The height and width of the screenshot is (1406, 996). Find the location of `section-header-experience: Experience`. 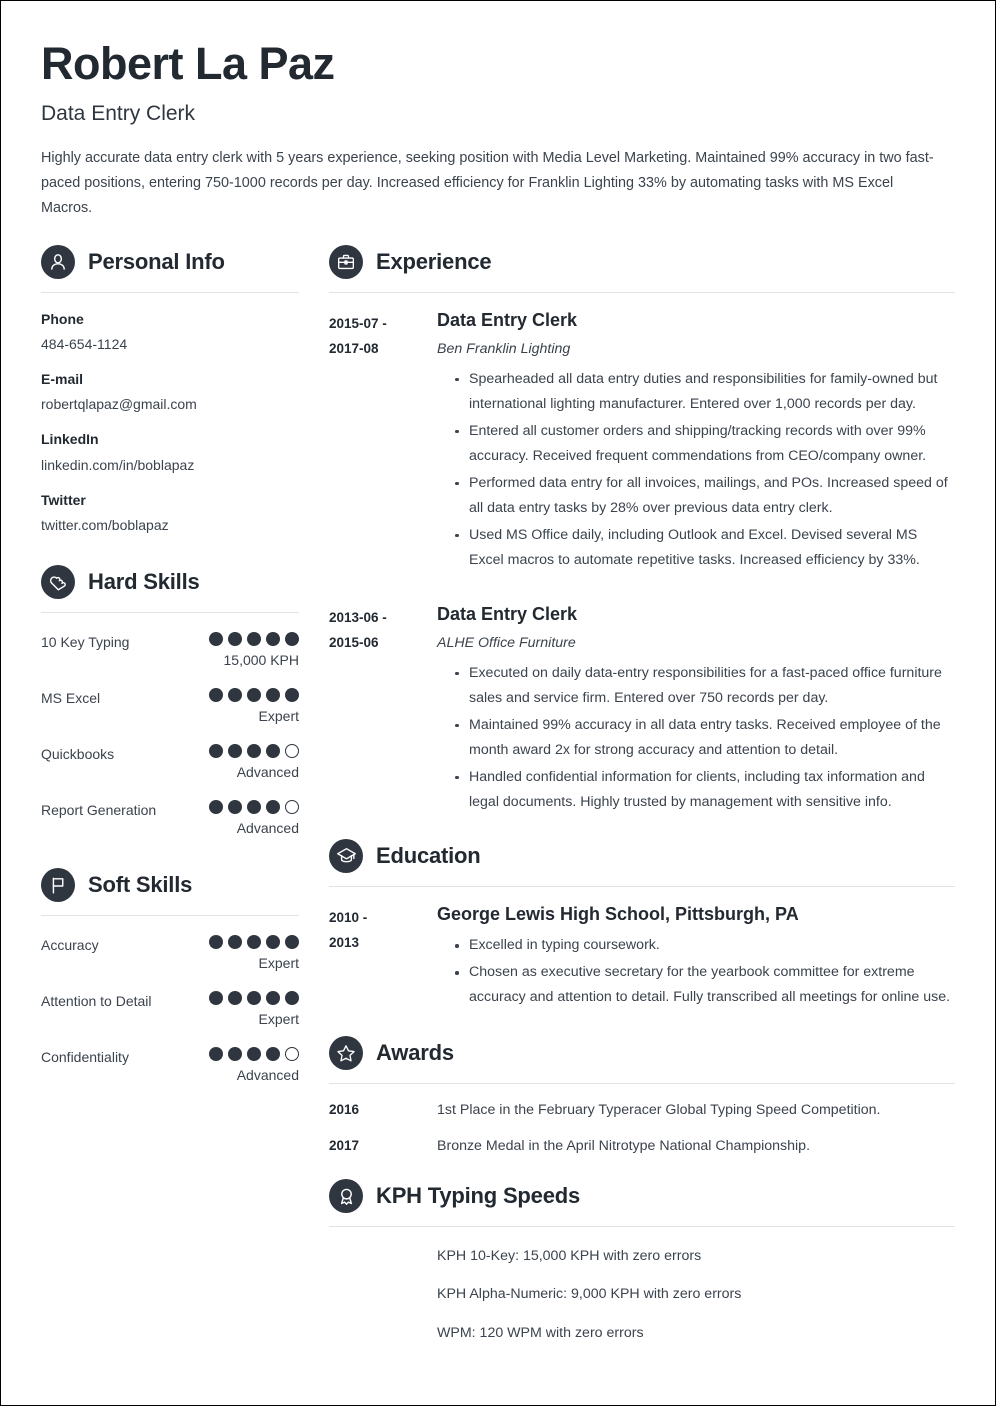

section-header-experience: Experience is located at coordinates (642, 264).